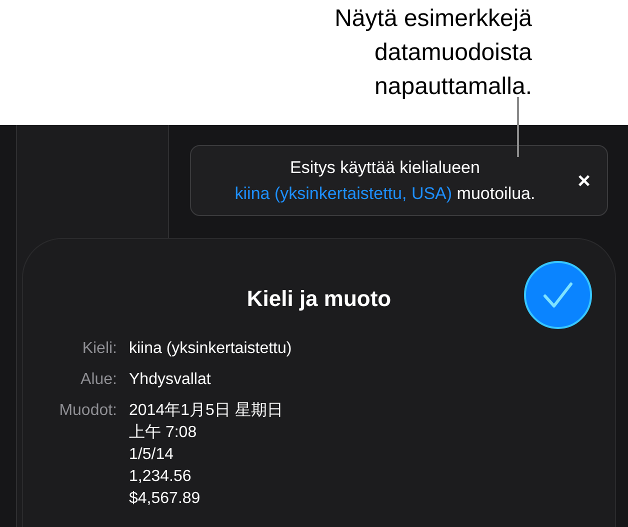 The height and width of the screenshot is (527, 628). Describe the element at coordinates (170, 380) in the screenshot. I see `field-value: Yhdysvallat` at that location.